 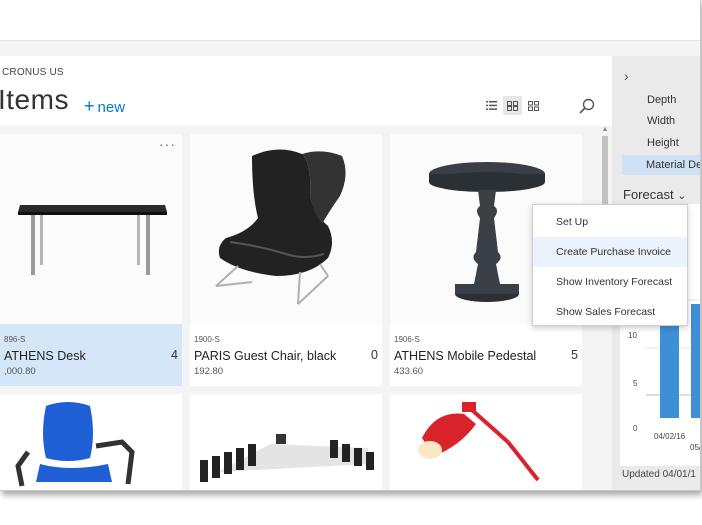 I want to click on item-tile: ··· 896-S ATHENS Desk ,000.80 4, so click(x=91, y=260).